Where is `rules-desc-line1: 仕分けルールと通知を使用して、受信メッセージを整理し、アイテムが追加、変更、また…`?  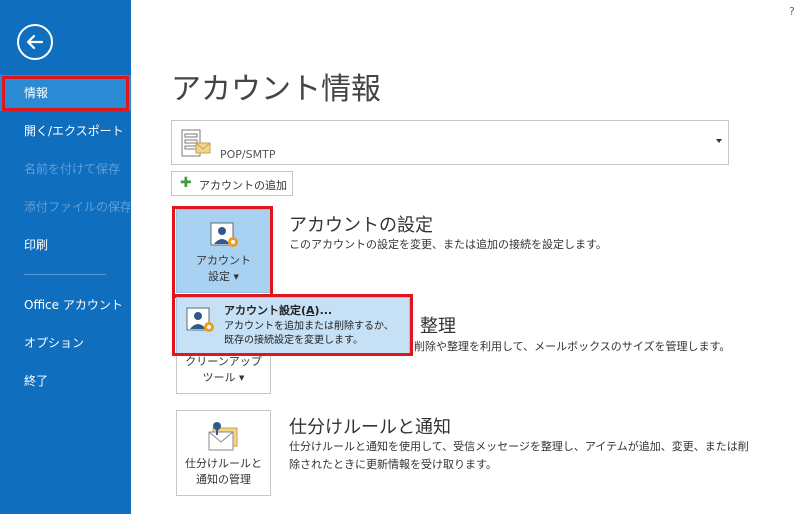 rules-desc-line1: 仕分けルールと通知を使用して、受信メッセージを整理し、アイテムが追加、変更、また… is located at coordinates (519, 446).